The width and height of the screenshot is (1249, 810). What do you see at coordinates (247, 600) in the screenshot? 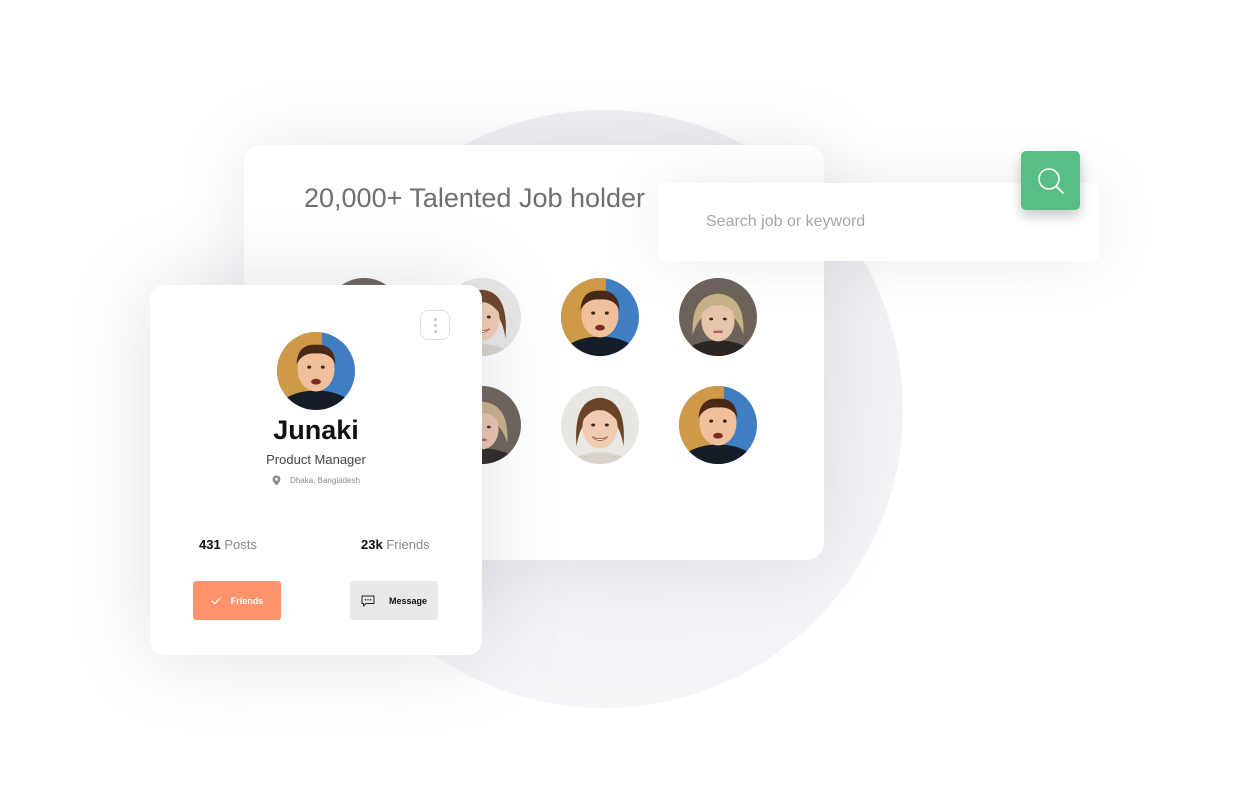
I see `friends-button-label: Friends` at bounding box center [247, 600].